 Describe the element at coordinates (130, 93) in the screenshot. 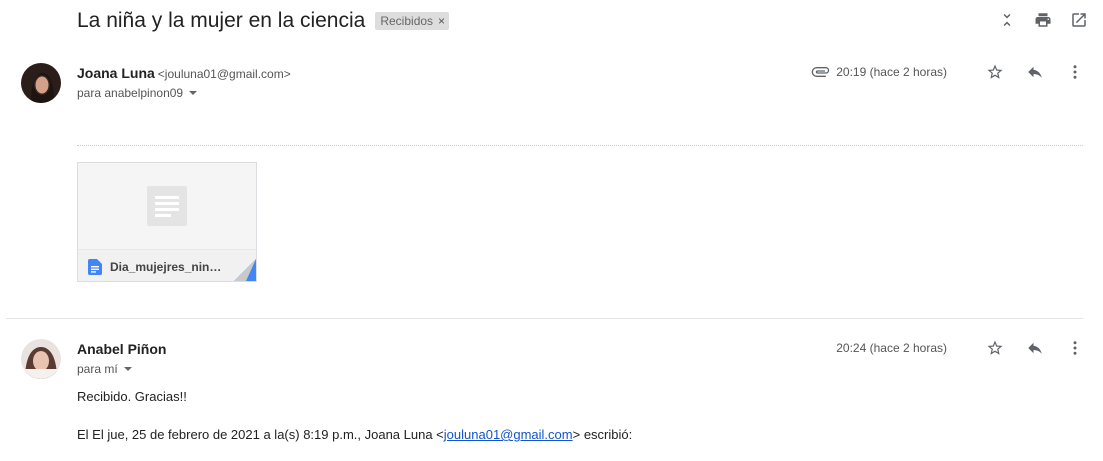

I see `recipient-text: para anabelpinon09` at that location.